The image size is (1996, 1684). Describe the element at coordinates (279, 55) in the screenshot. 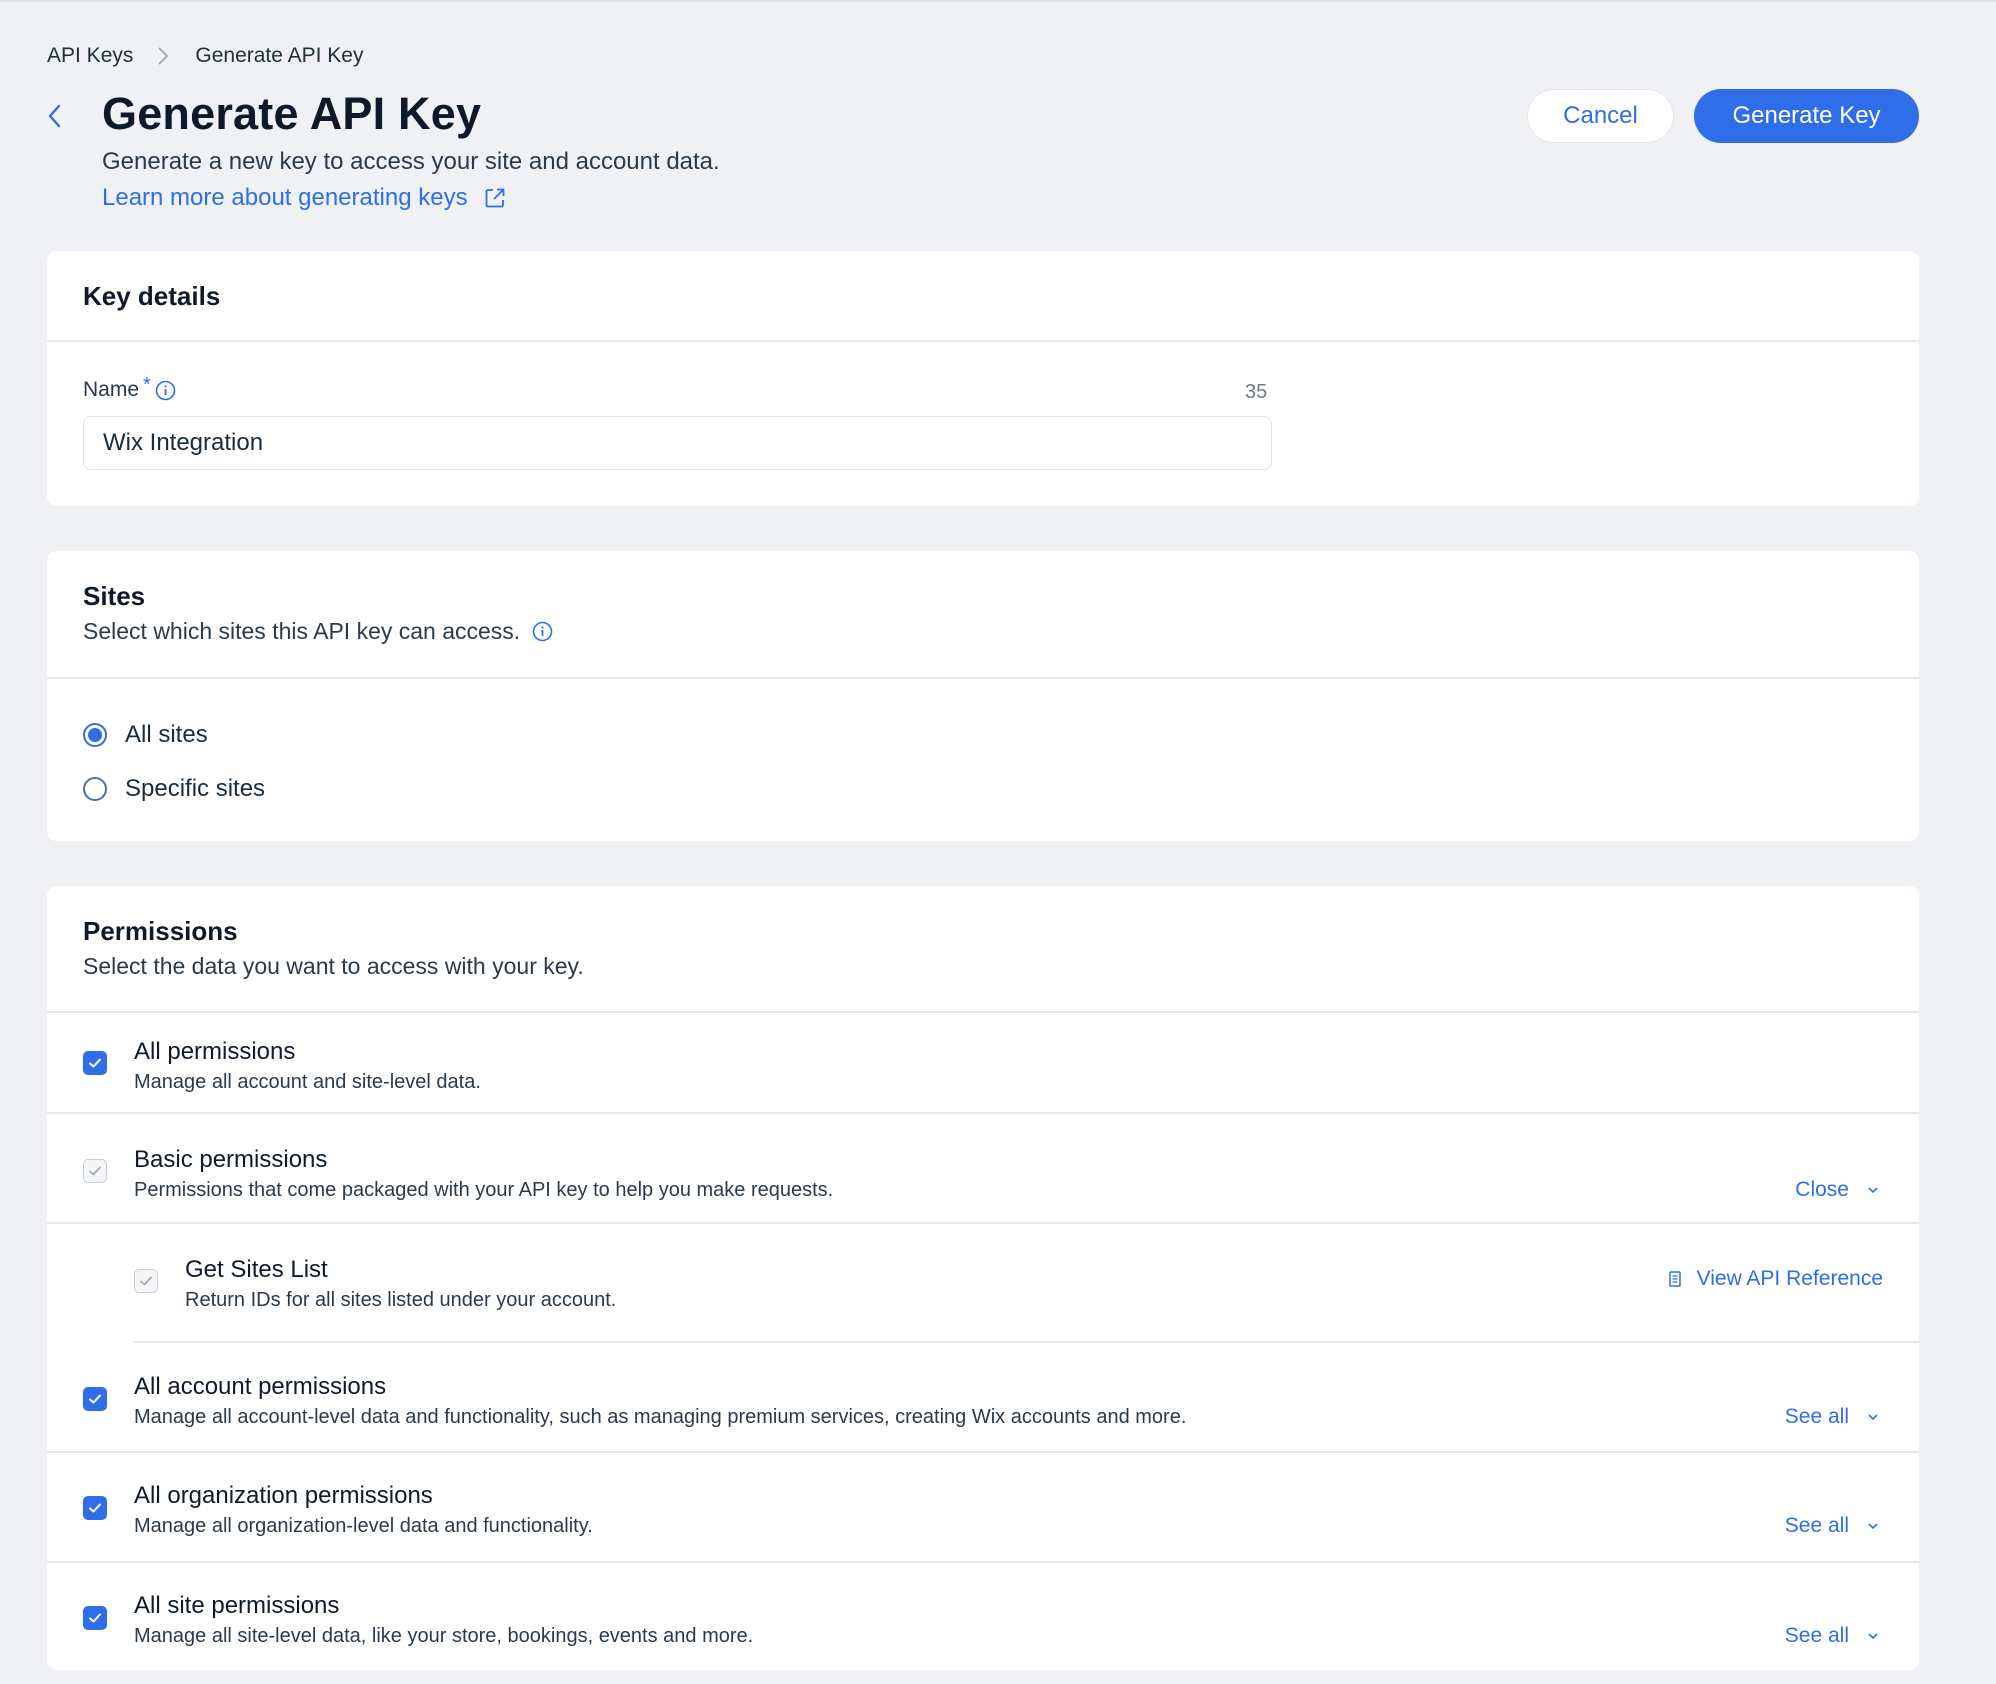

I see `breadcrumb-item-current: Generate API Key` at that location.